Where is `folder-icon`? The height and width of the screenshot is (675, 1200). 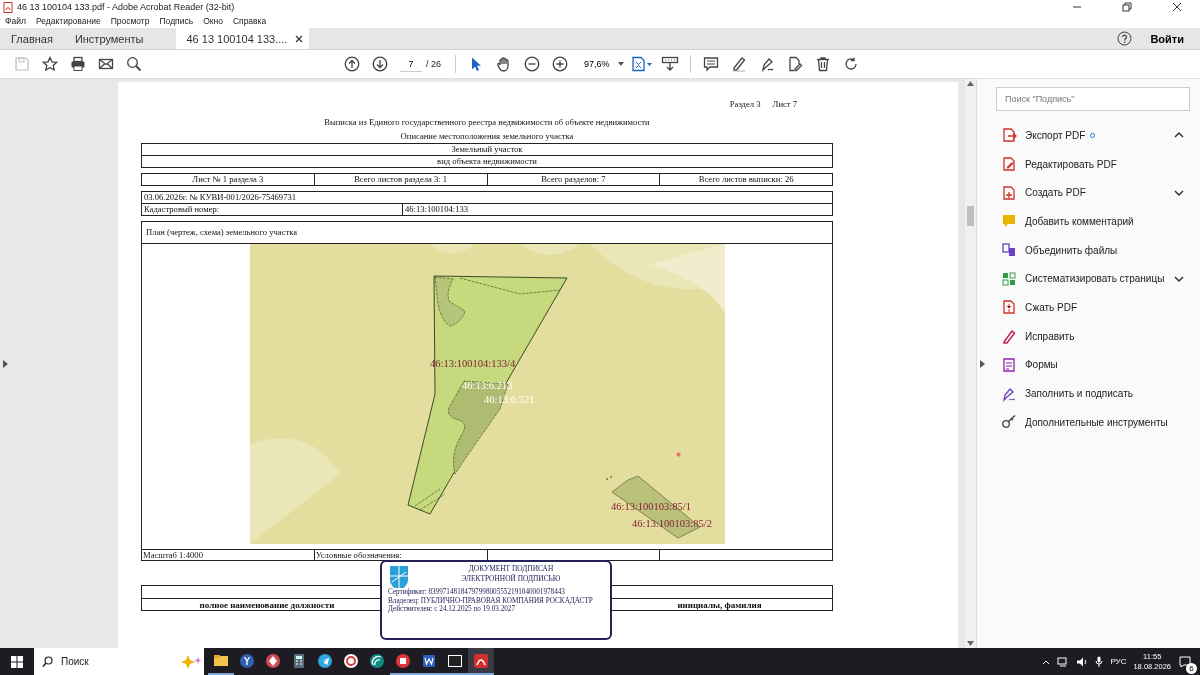 folder-icon is located at coordinates (221, 660).